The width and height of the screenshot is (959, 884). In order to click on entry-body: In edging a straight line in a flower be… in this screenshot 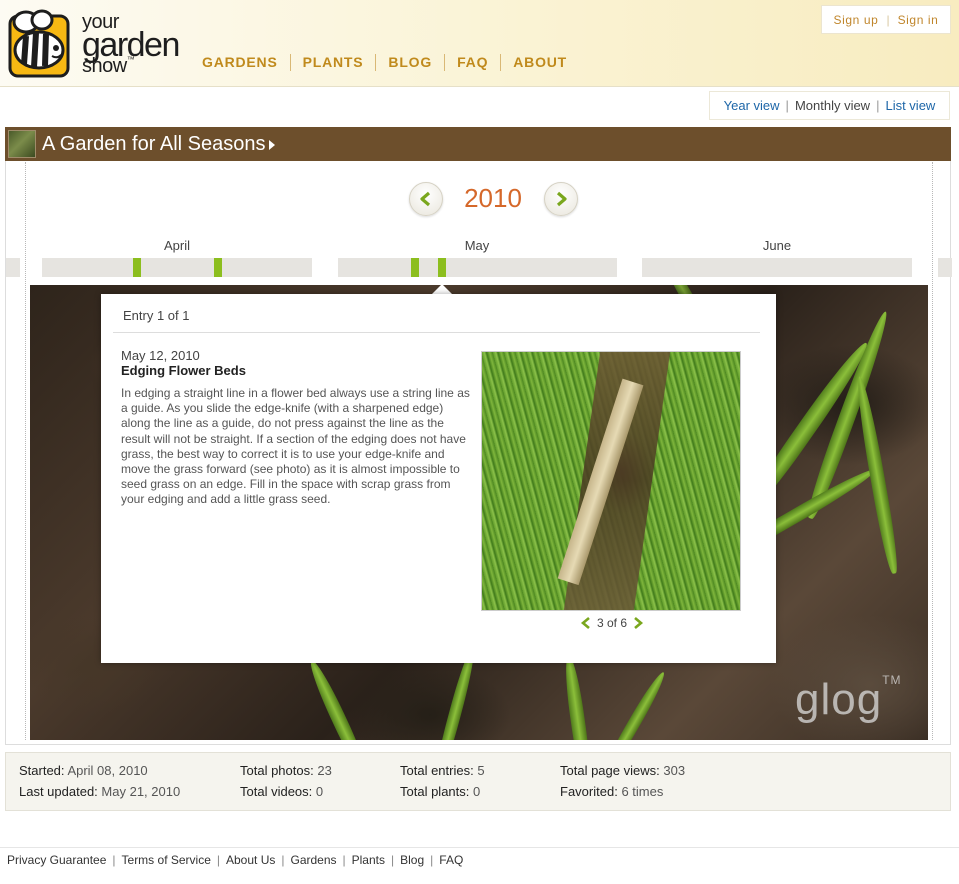, I will do `click(295, 446)`.